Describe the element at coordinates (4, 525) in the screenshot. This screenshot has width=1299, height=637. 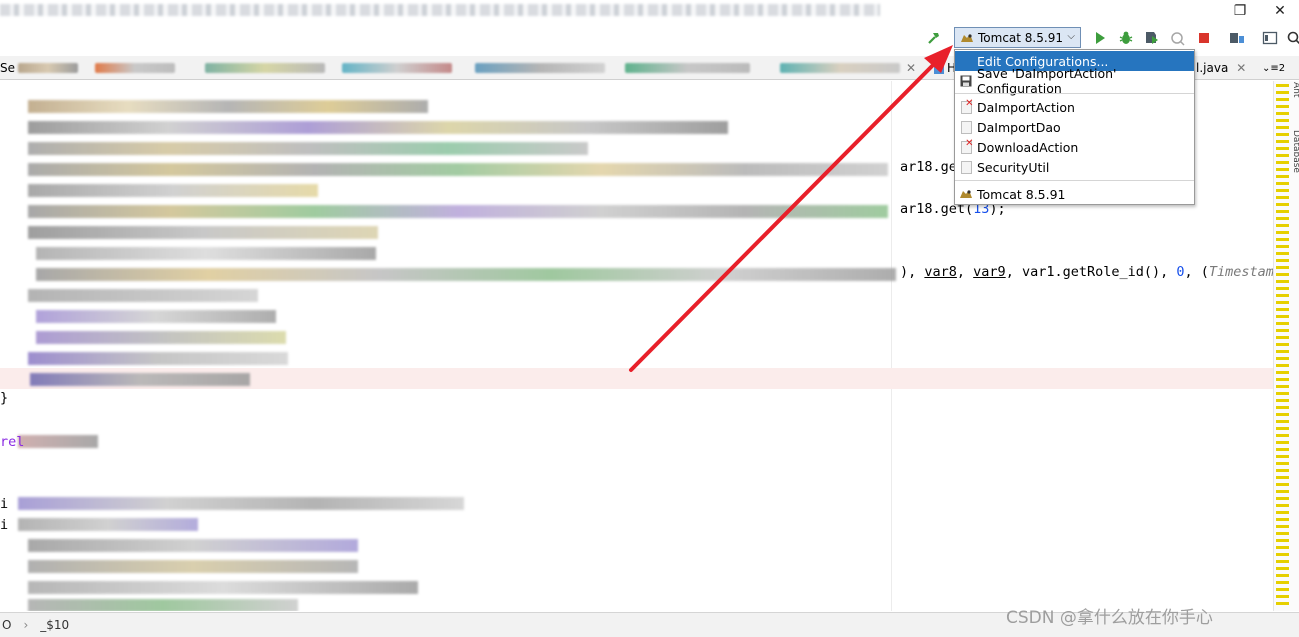
I see `code-fragment: i` at that location.